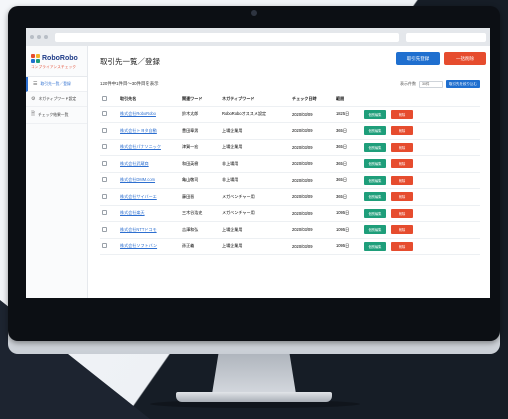 The height and width of the screenshot is (419, 508). Describe the element at coordinates (465, 58) in the screenshot. I see `bulk-delete-button: 一括削除` at that location.